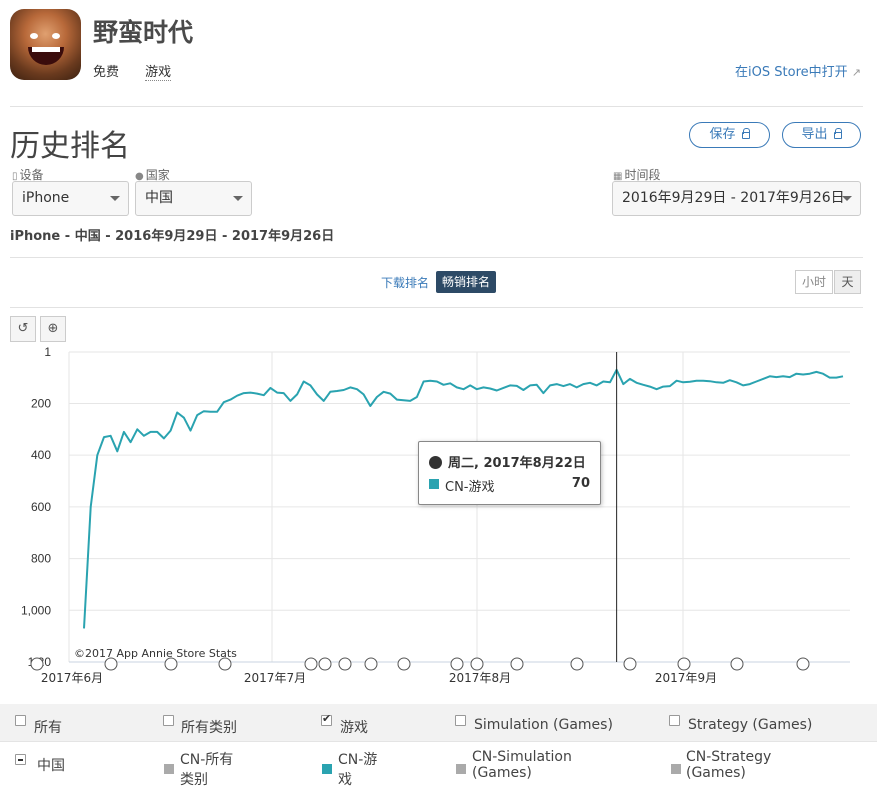 The image size is (877, 794). Describe the element at coordinates (132, 71) in the screenshot. I see `app-meta: 免费 游戏` at that location.